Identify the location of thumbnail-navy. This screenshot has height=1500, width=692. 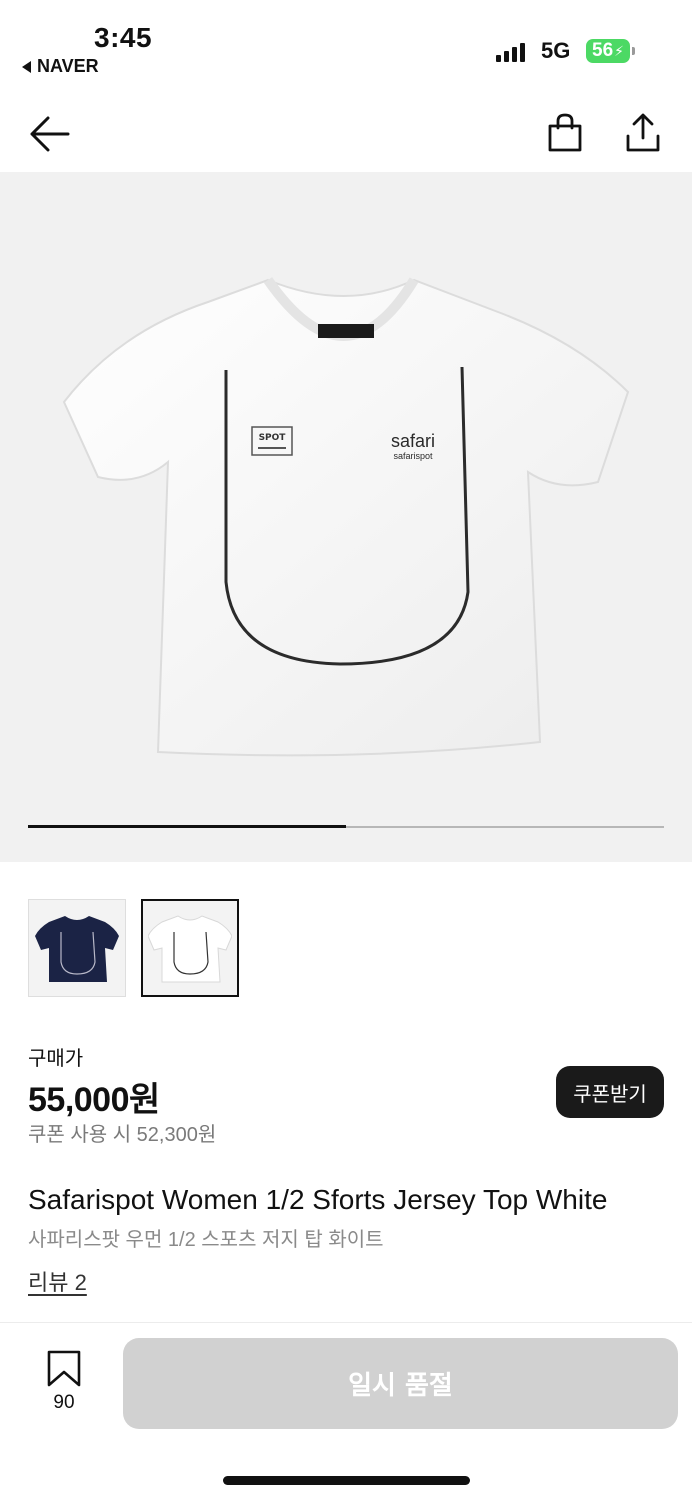
(77, 948).